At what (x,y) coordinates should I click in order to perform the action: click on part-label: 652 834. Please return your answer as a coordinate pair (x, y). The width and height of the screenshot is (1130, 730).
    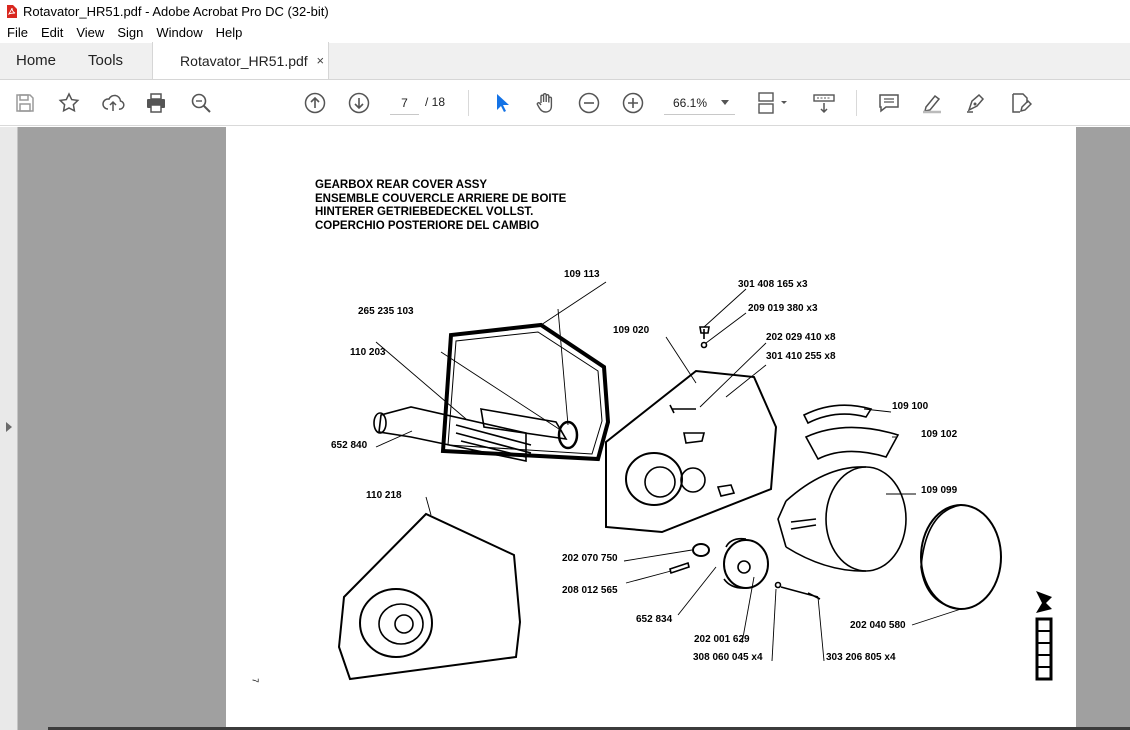
    Looking at the image, I should click on (654, 619).